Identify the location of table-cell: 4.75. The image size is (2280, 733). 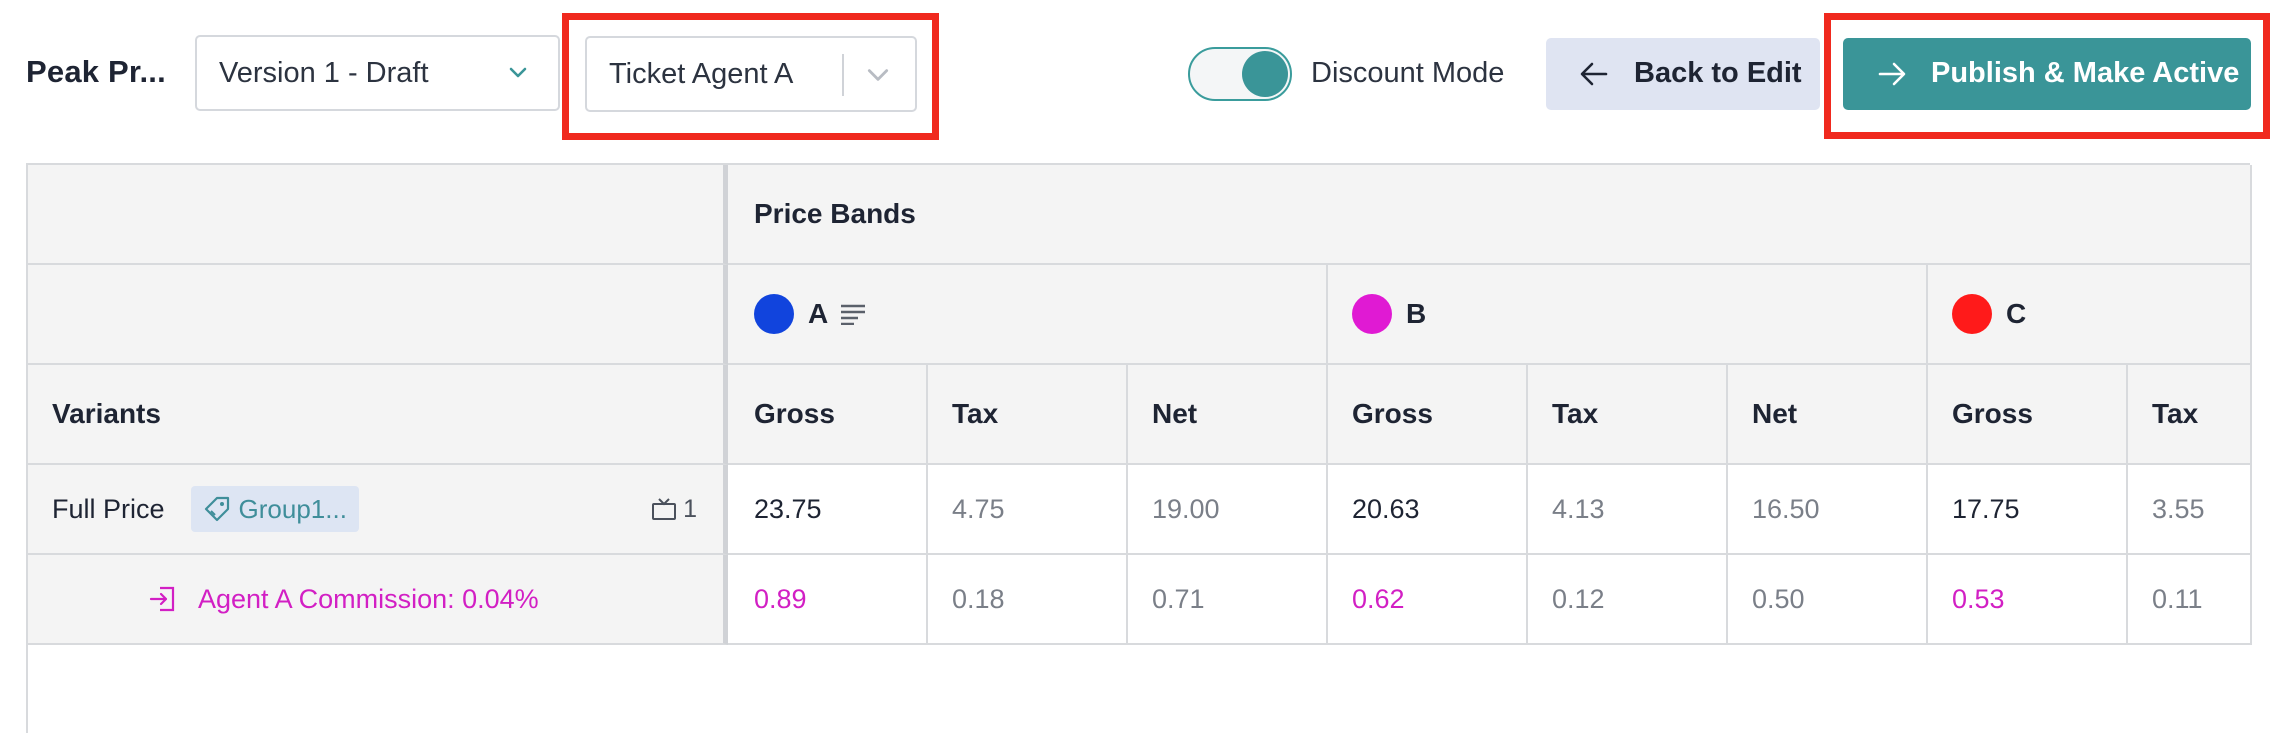
(1028, 510).